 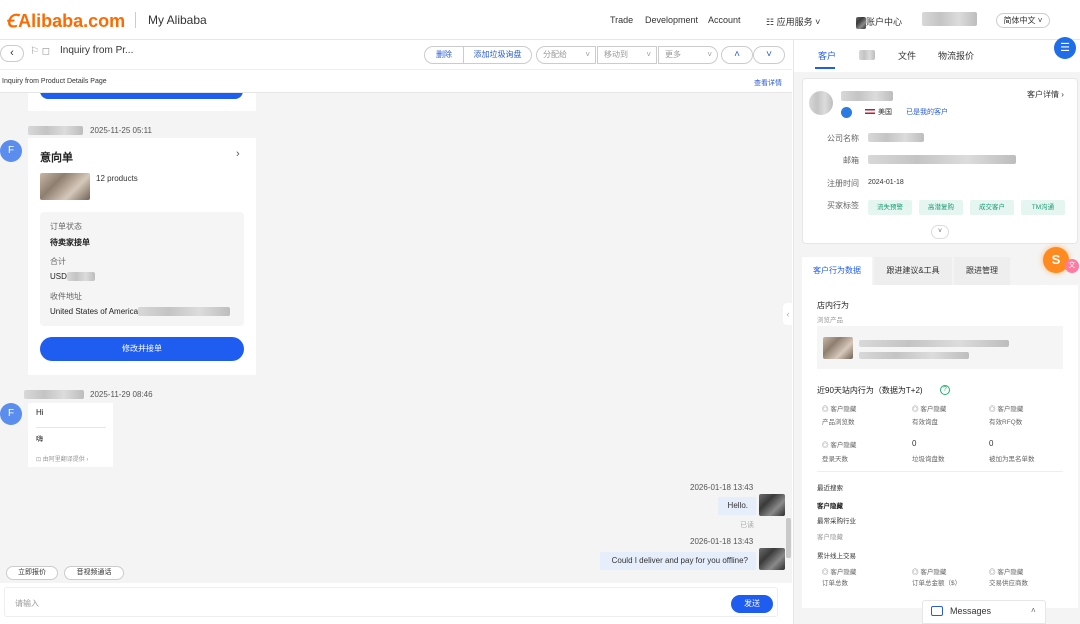 I want to click on user-name-blurred, so click(x=949, y=19).